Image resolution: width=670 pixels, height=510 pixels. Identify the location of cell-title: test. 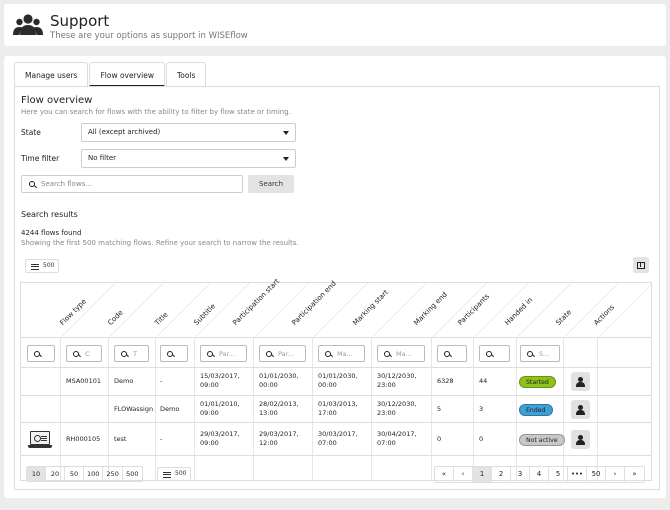
(120, 439).